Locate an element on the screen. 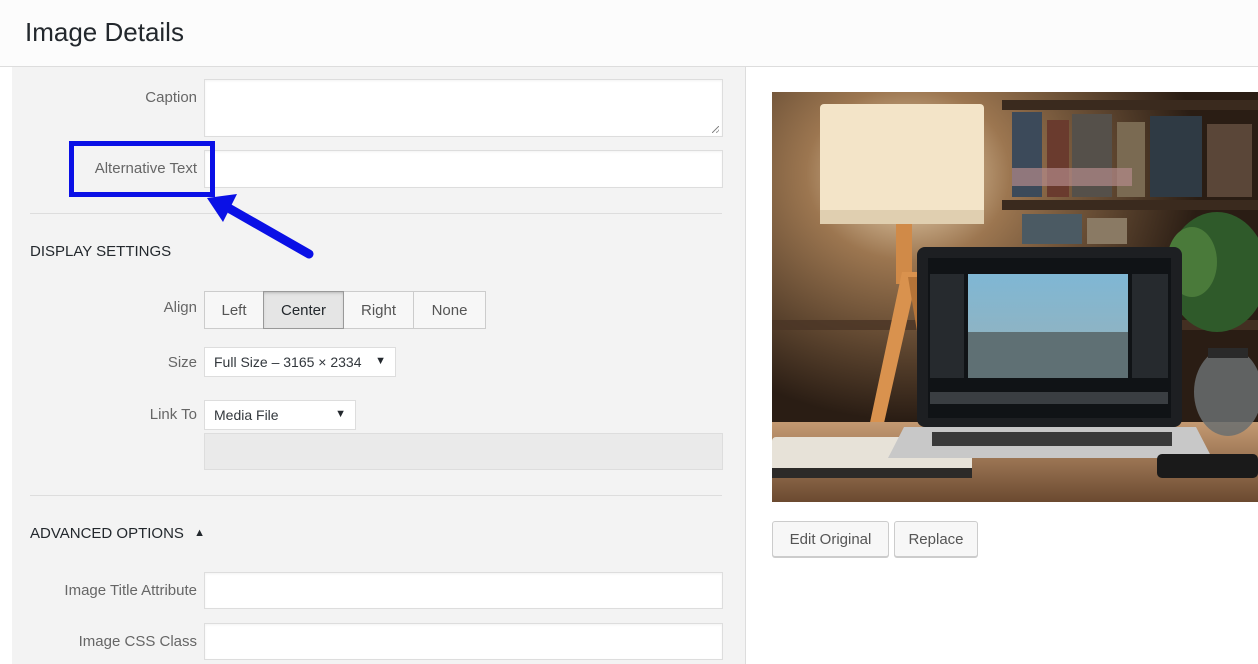 This screenshot has width=1258, height=664. align-none-button: None is located at coordinates (449, 310).